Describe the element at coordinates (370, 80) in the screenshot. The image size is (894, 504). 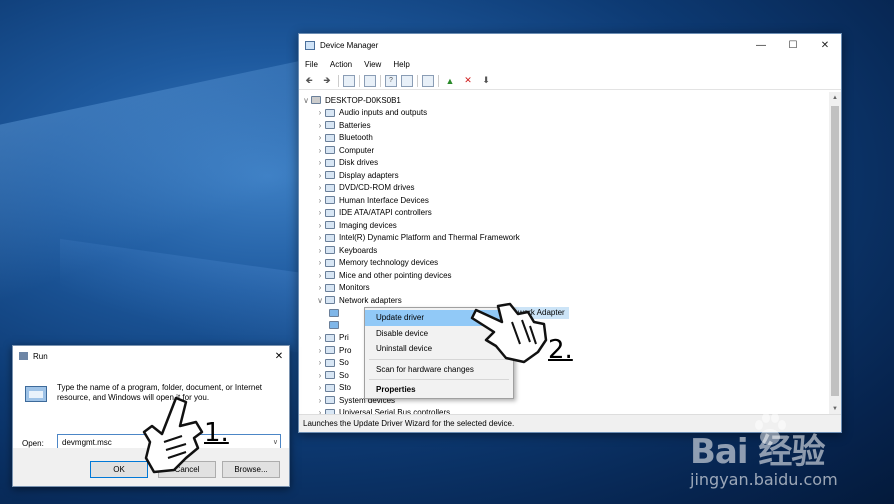
I see `properties-icon` at that location.